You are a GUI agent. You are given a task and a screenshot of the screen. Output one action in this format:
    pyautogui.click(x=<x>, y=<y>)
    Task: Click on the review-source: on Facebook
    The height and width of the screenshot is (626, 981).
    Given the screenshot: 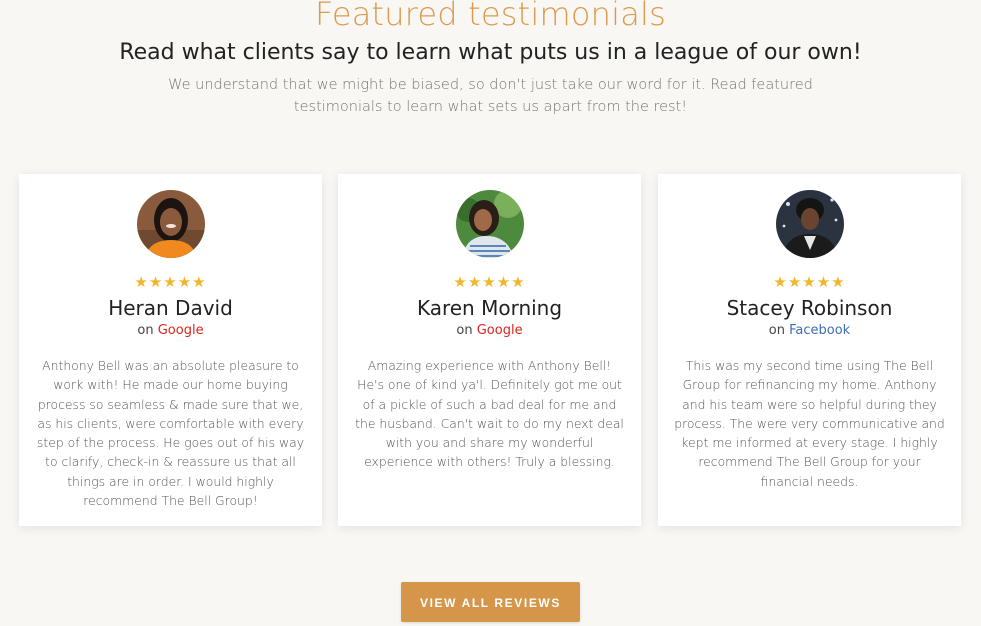 What is the action you would take?
    pyautogui.click(x=809, y=331)
    